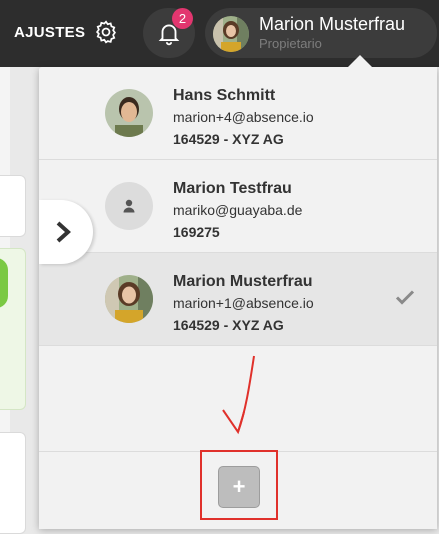 The image size is (439, 534). I want to click on placeholder-person-icon, so click(129, 206).